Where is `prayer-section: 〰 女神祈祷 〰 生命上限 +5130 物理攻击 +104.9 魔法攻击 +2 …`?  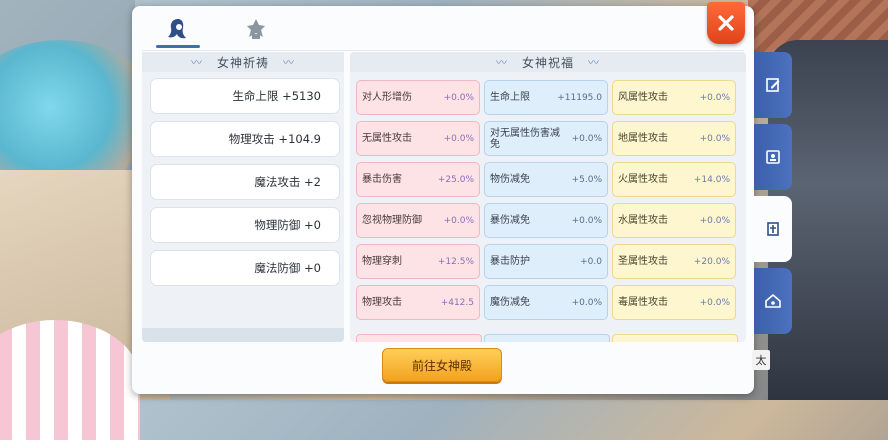
prayer-section: 〰 女神祈祷 〰 生命上限 +5130 物理攻击 +104.9 魔法攻击 +2 … is located at coordinates (243, 197).